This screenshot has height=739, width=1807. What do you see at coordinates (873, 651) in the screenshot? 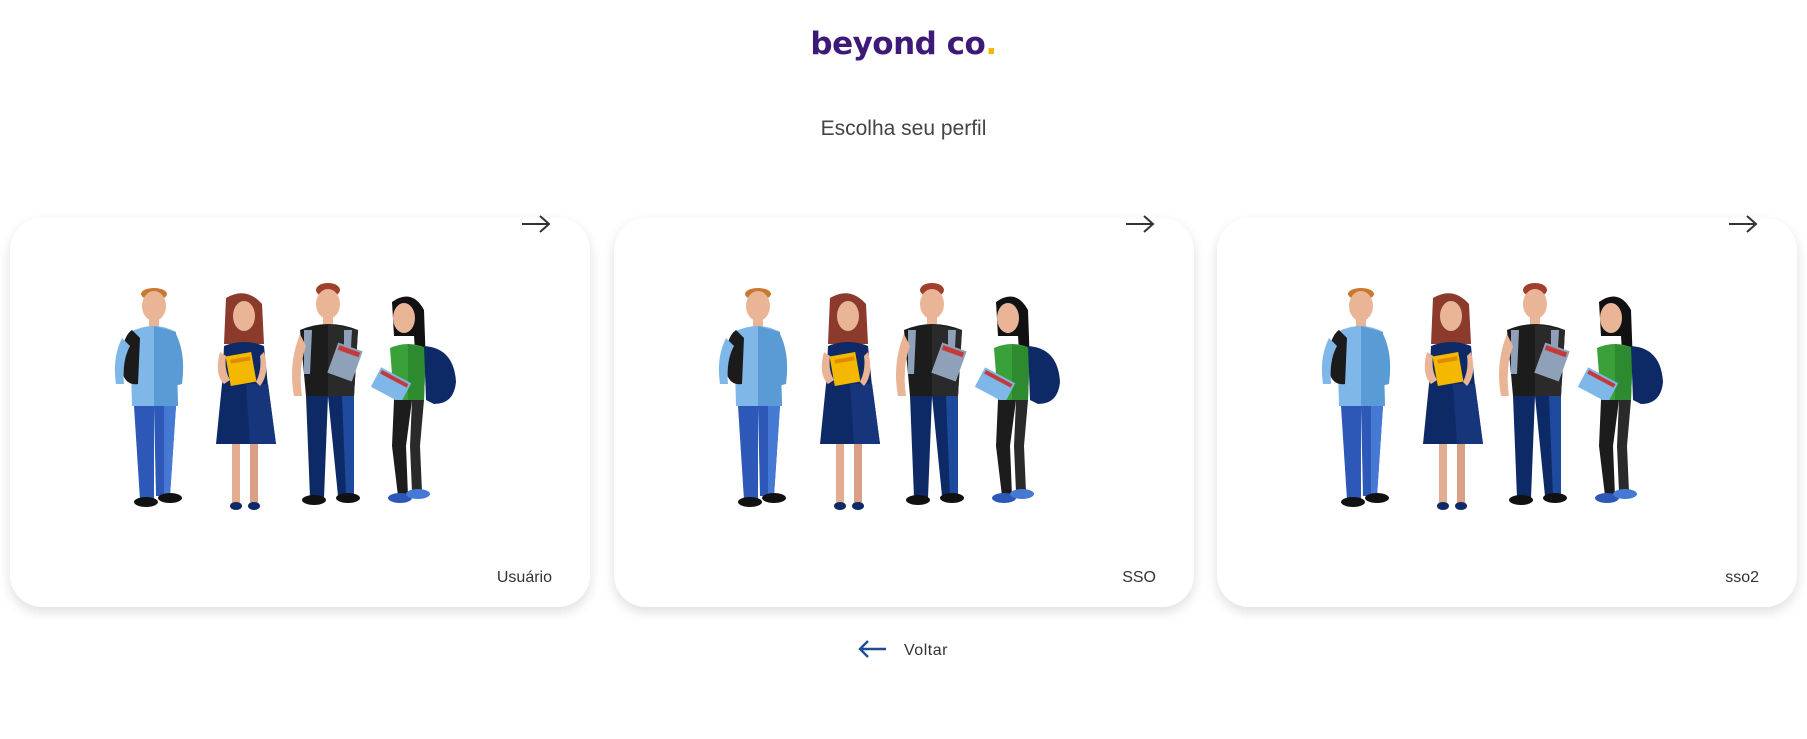
I see `arrow-left-icon` at bounding box center [873, 651].